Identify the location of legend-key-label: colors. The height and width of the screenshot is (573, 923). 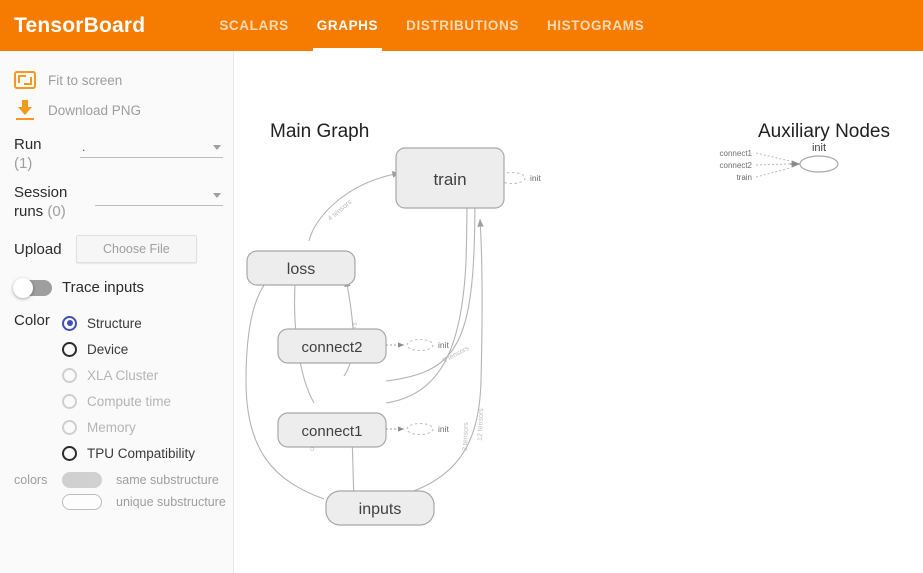
(31, 480).